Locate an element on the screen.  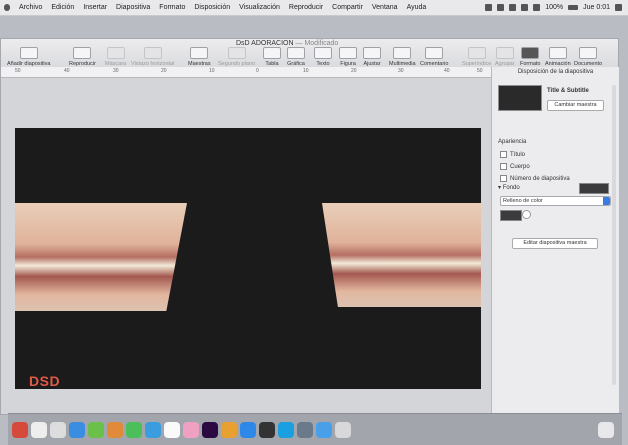
master-thumbnail is located at coordinates (520, 98).